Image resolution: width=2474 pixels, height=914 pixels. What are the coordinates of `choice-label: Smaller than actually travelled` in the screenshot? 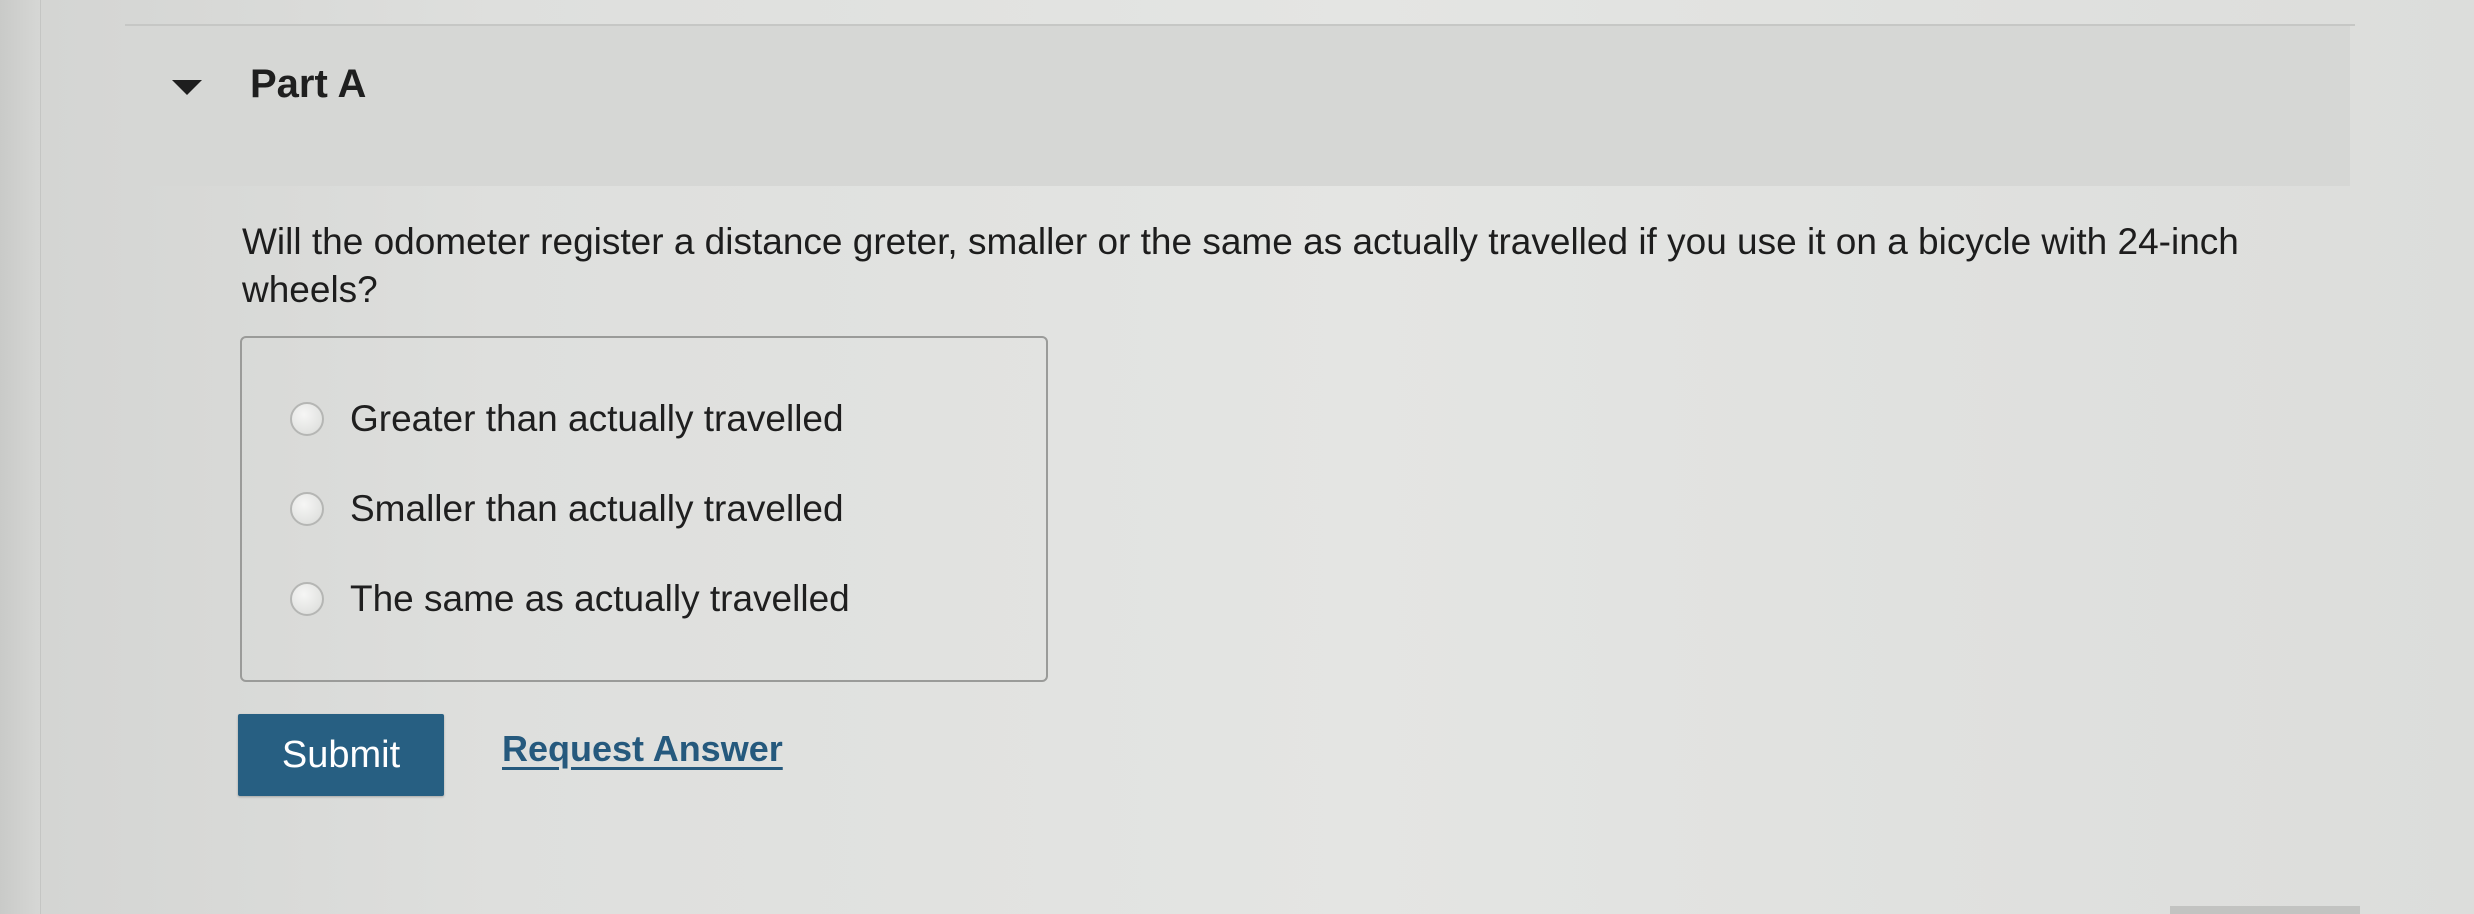 It's located at (597, 508).